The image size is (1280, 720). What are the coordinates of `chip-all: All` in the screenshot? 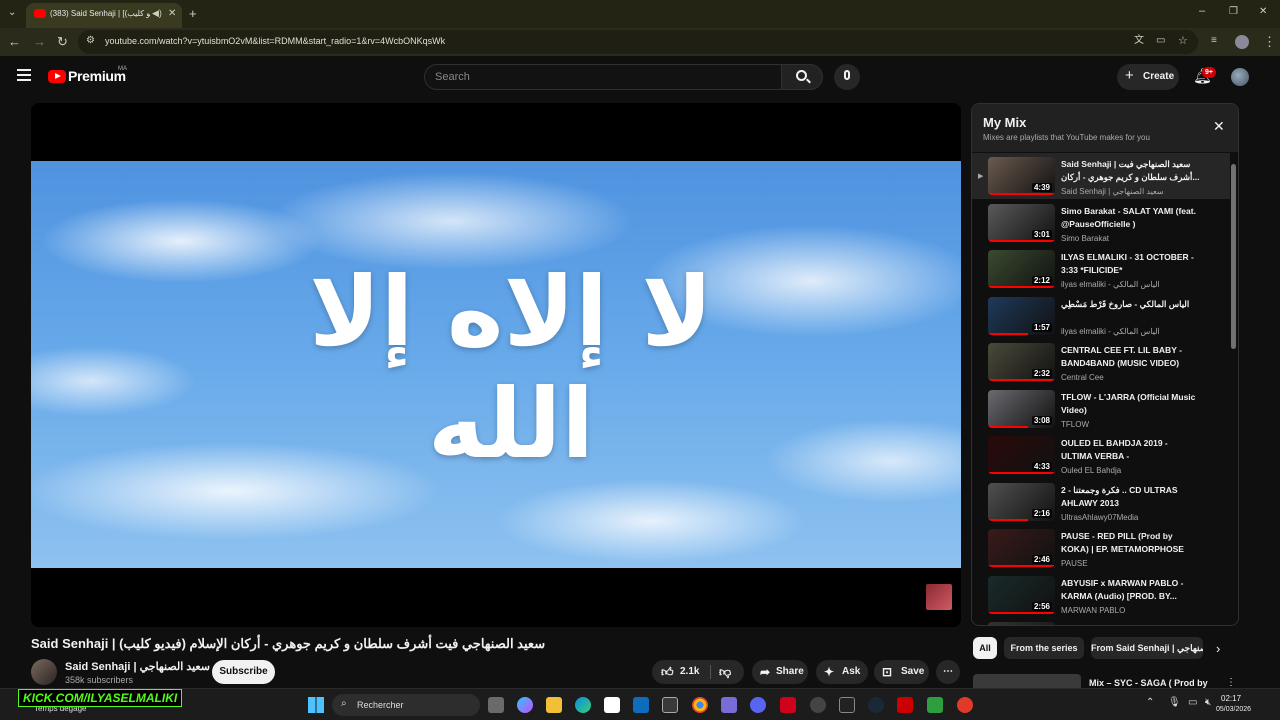 It's located at (985, 648).